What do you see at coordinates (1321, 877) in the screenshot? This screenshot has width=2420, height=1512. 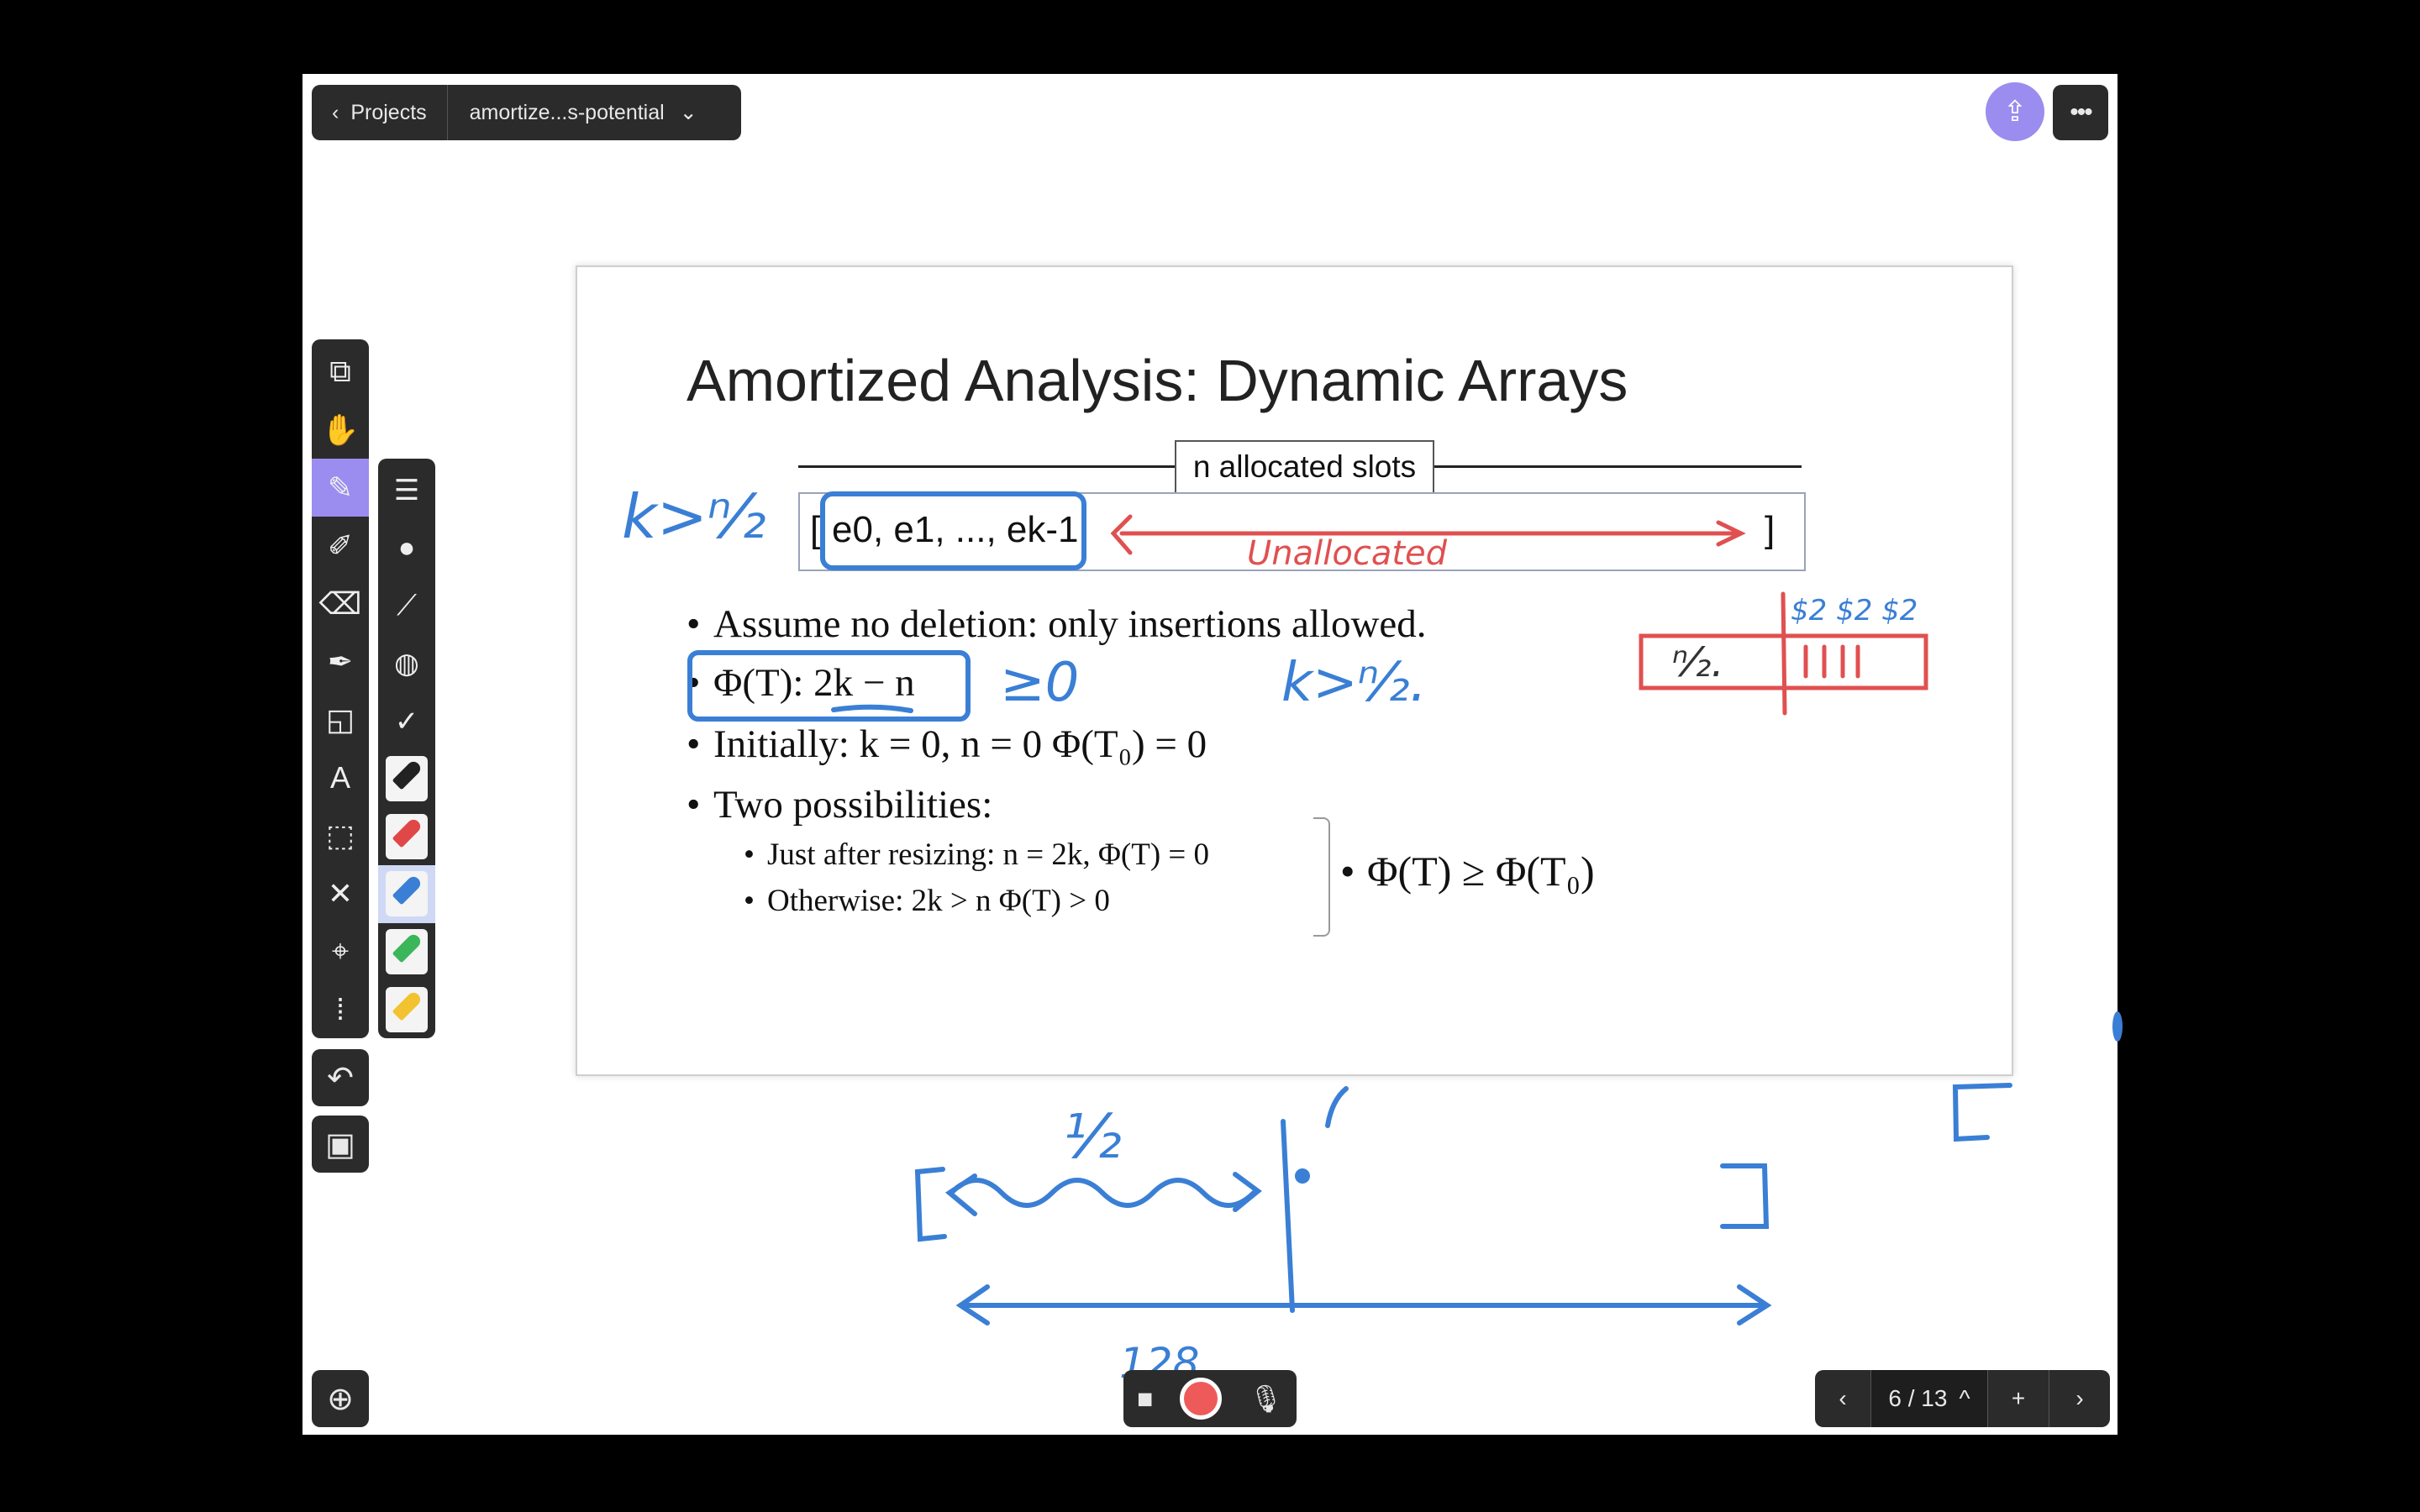 I see `brace` at bounding box center [1321, 877].